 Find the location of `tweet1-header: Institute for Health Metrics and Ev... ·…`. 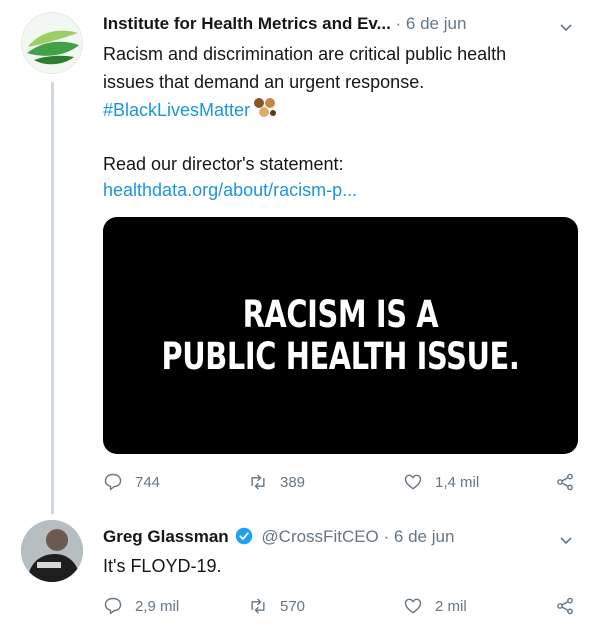

tweet1-header: Institute for Health Metrics and Ev... ·… is located at coordinates (284, 24).